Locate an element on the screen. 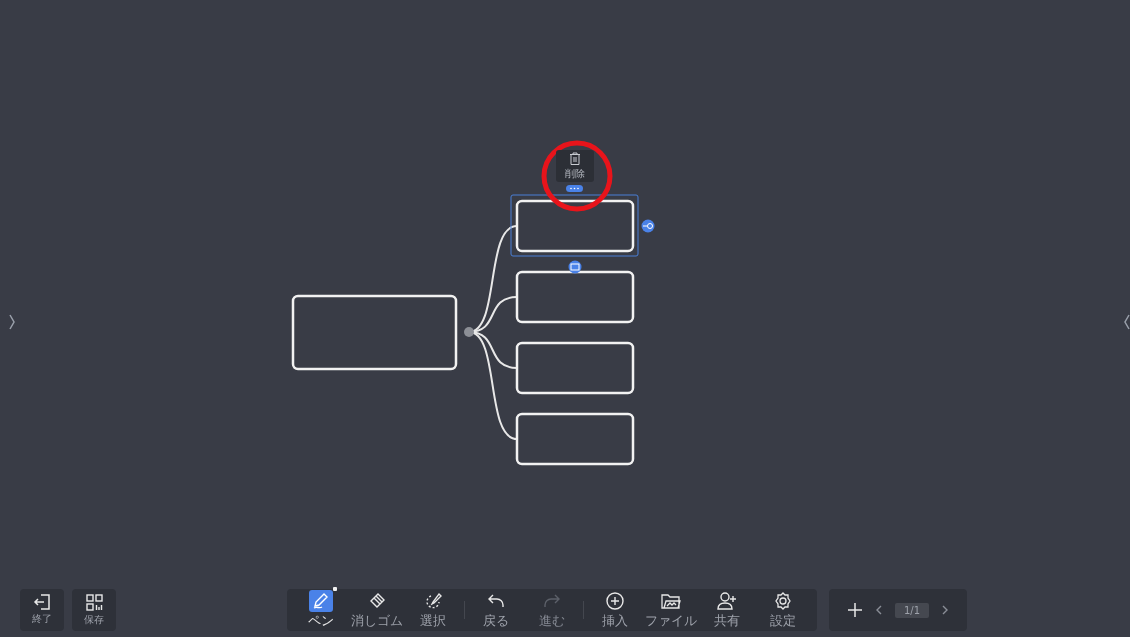 This screenshot has height=637, width=1130. page-indicator: 1/1 is located at coordinates (912, 610).